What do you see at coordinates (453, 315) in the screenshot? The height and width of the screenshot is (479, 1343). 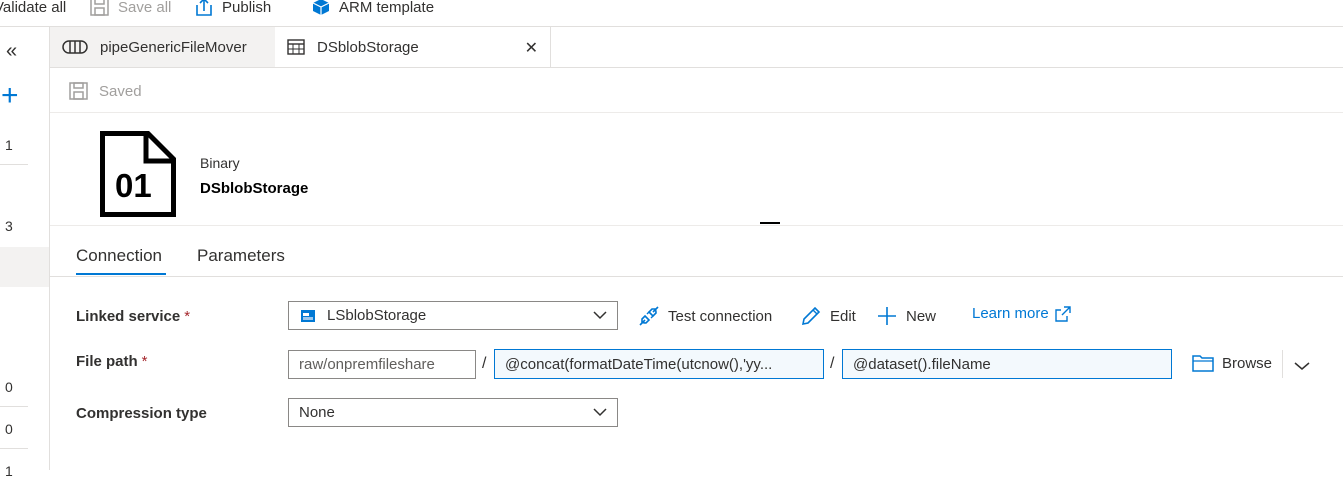 I see `linked-service-select: LSblobStorage` at bounding box center [453, 315].